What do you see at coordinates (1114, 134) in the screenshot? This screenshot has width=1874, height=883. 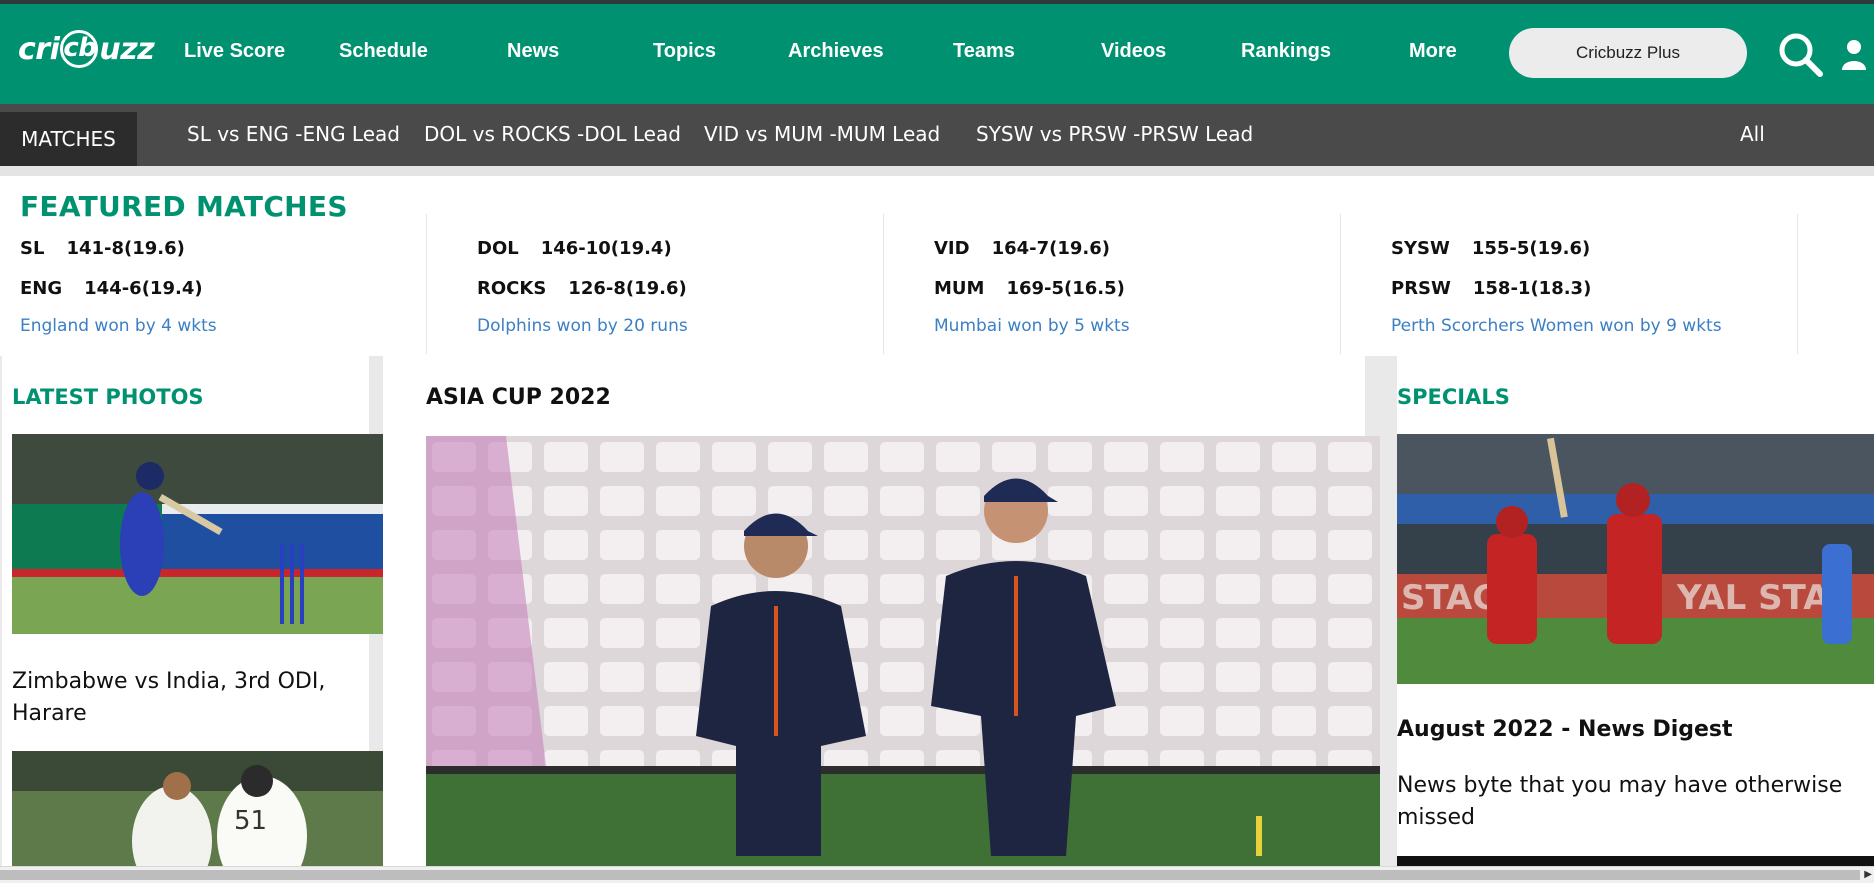 I see `match-link-sysw-prsw: SYSW vs PRSW -PRSW Lead` at bounding box center [1114, 134].